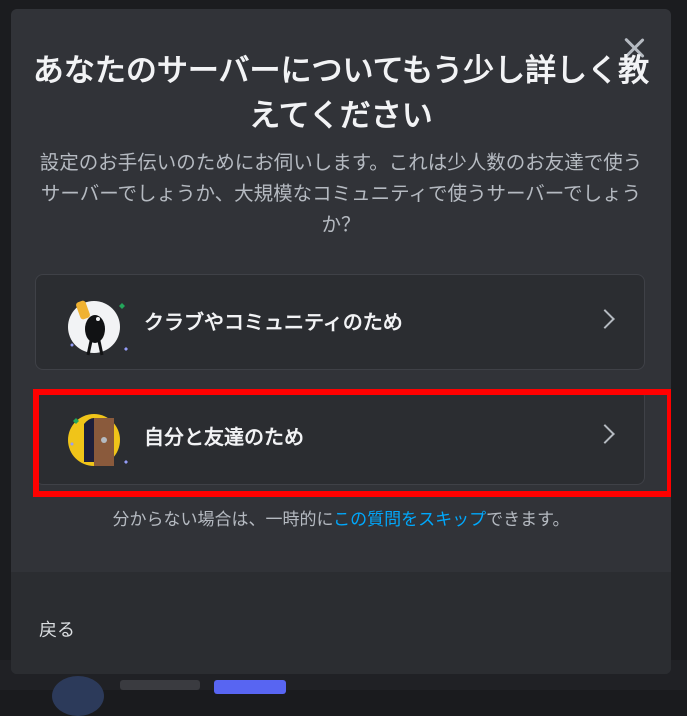 Image resolution: width=687 pixels, height=716 pixels. What do you see at coordinates (223, 520) in the screenshot?
I see `skip-hint-prefix: 分からない場合は、一時的に` at bounding box center [223, 520].